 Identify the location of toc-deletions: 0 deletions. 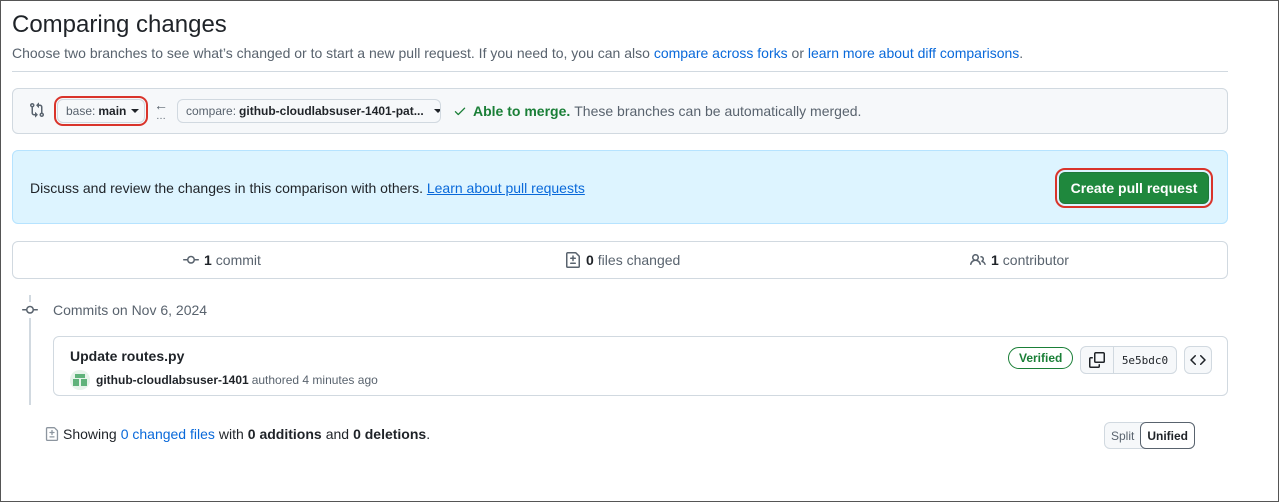
(390, 434).